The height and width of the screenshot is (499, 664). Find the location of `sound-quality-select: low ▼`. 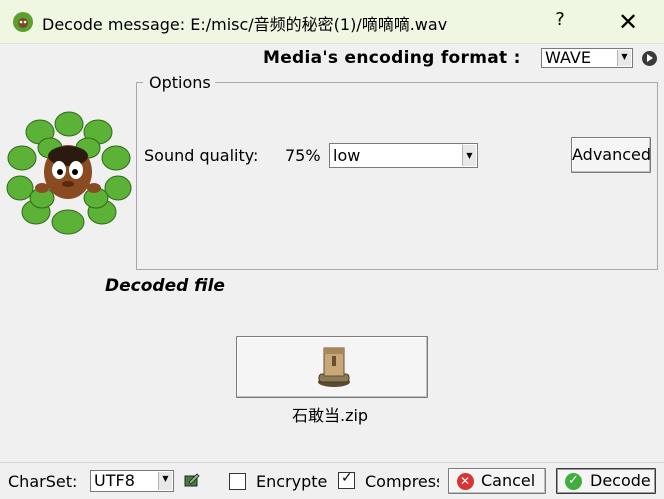

sound-quality-select: low ▼ is located at coordinates (403, 155).